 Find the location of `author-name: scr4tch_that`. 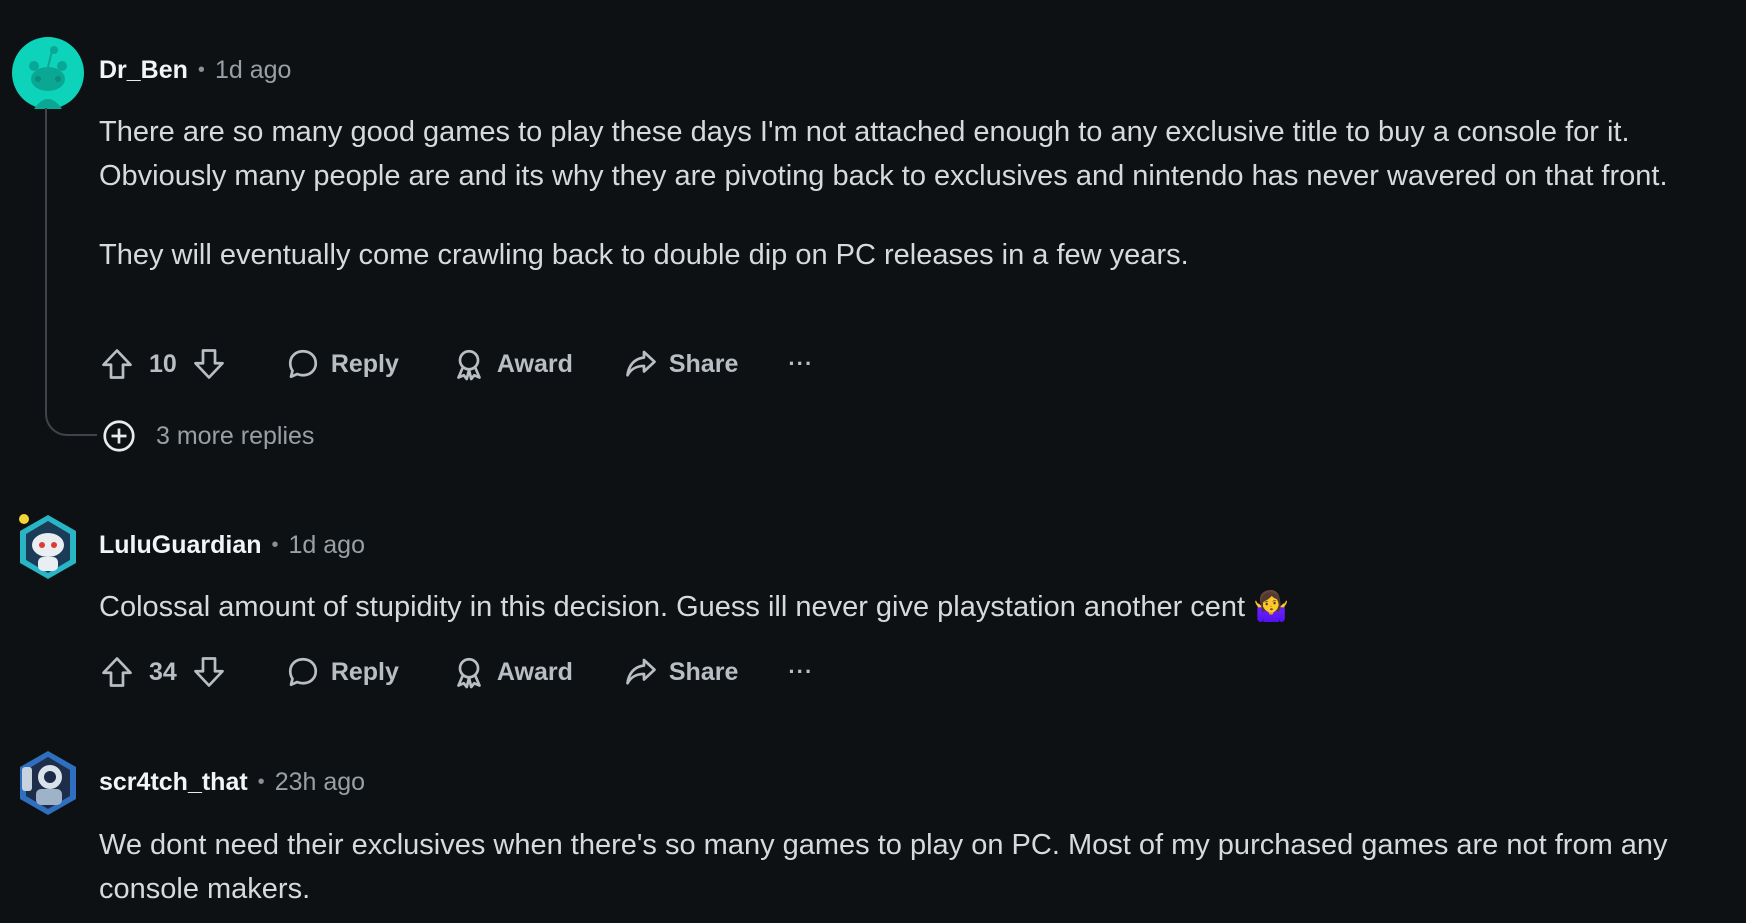

author-name: scr4tch_that is located at coordinates (173, 782).